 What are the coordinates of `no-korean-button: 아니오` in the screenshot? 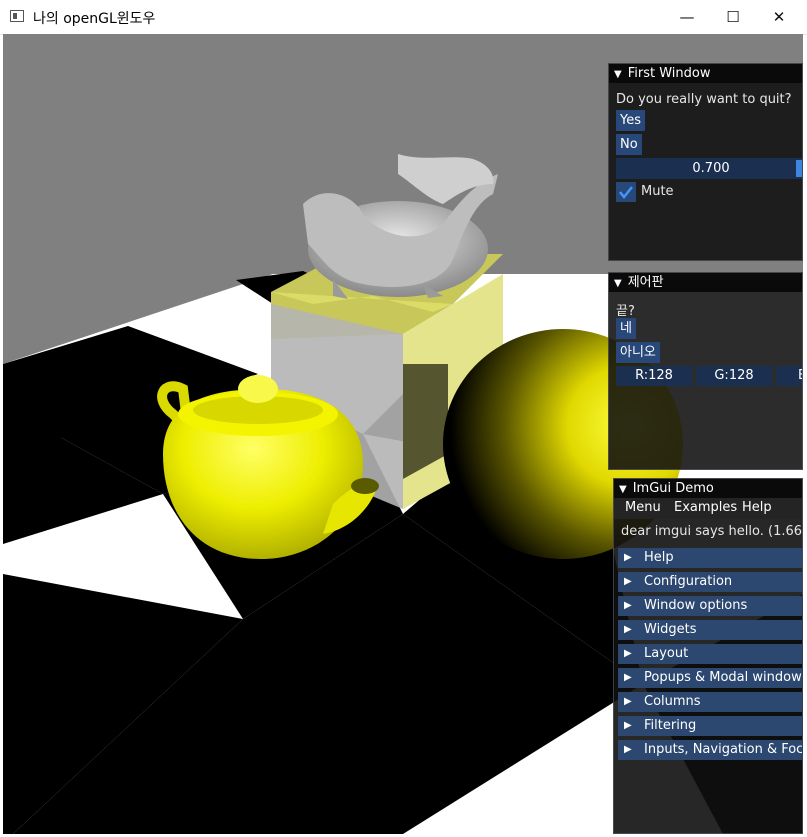 It's located at (638, 352).